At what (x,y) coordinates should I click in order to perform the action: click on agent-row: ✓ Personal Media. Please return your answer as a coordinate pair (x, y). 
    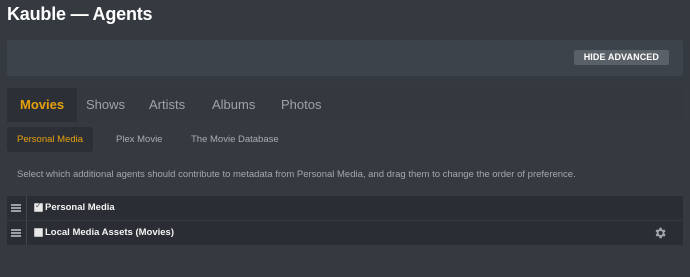
    Looking at the image, I should click on (345, 208).